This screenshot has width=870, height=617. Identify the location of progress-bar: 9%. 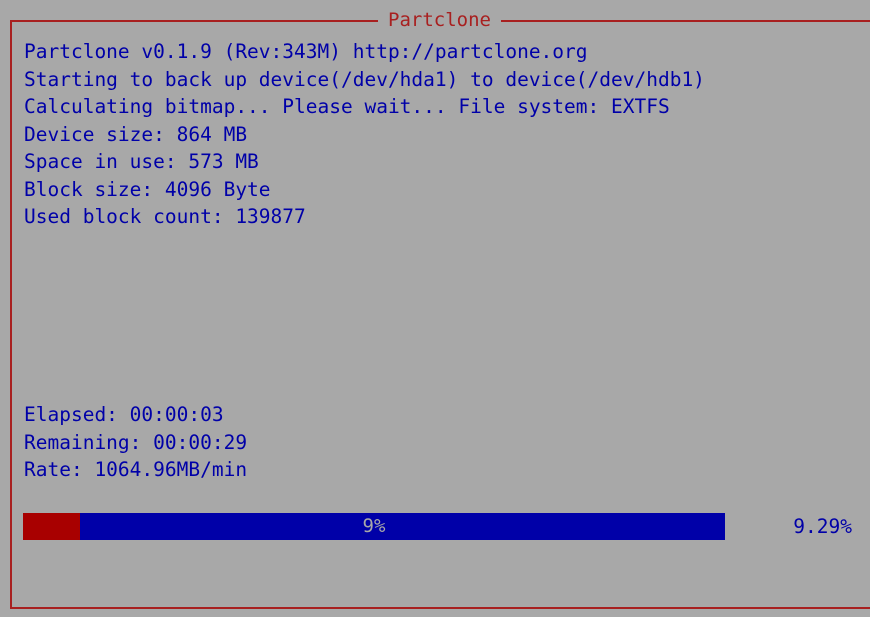
(374, 526).